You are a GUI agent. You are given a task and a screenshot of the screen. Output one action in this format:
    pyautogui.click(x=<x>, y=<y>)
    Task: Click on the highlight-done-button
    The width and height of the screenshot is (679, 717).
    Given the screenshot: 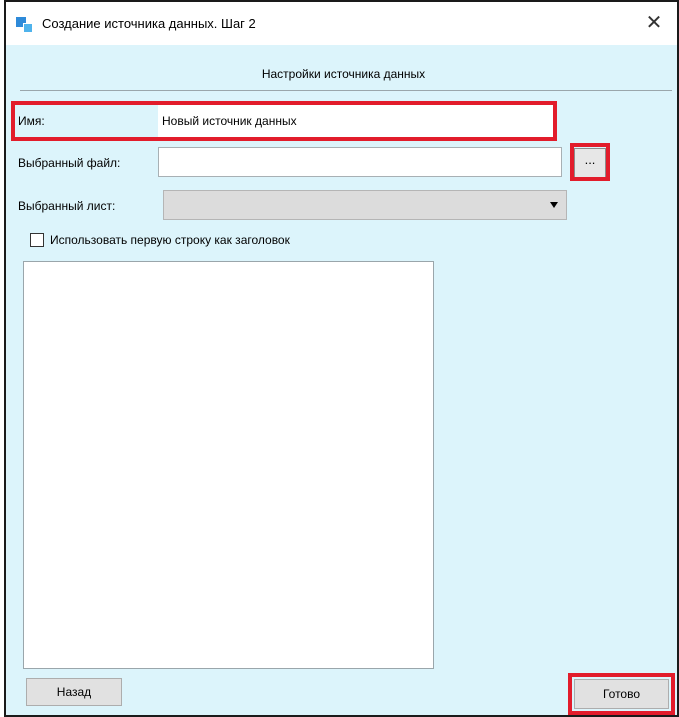 What is the action you would take?
    pyautogui.click(x=621, y=694)
    